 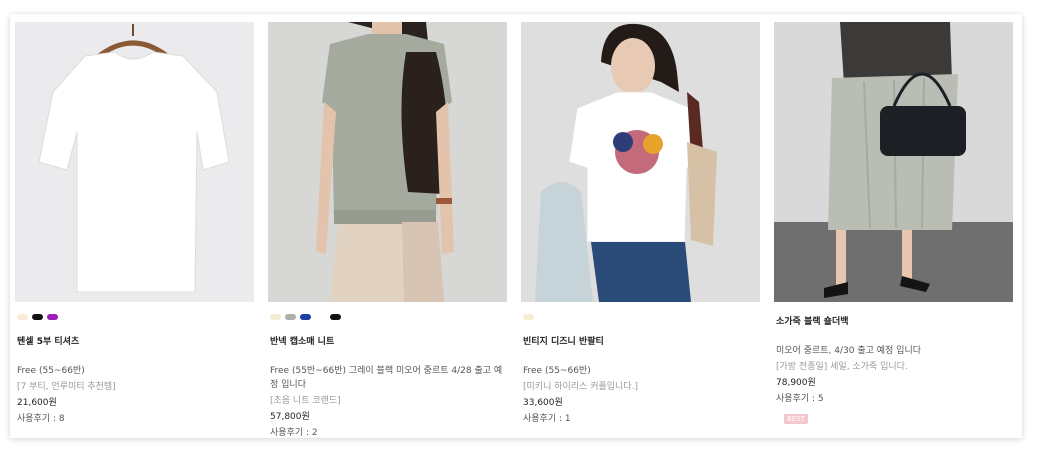 What do you see at coordinates (41, 419) in the screenshot?
I see `review-count: 사용후기 : 8` at bounding box center [41, 419].